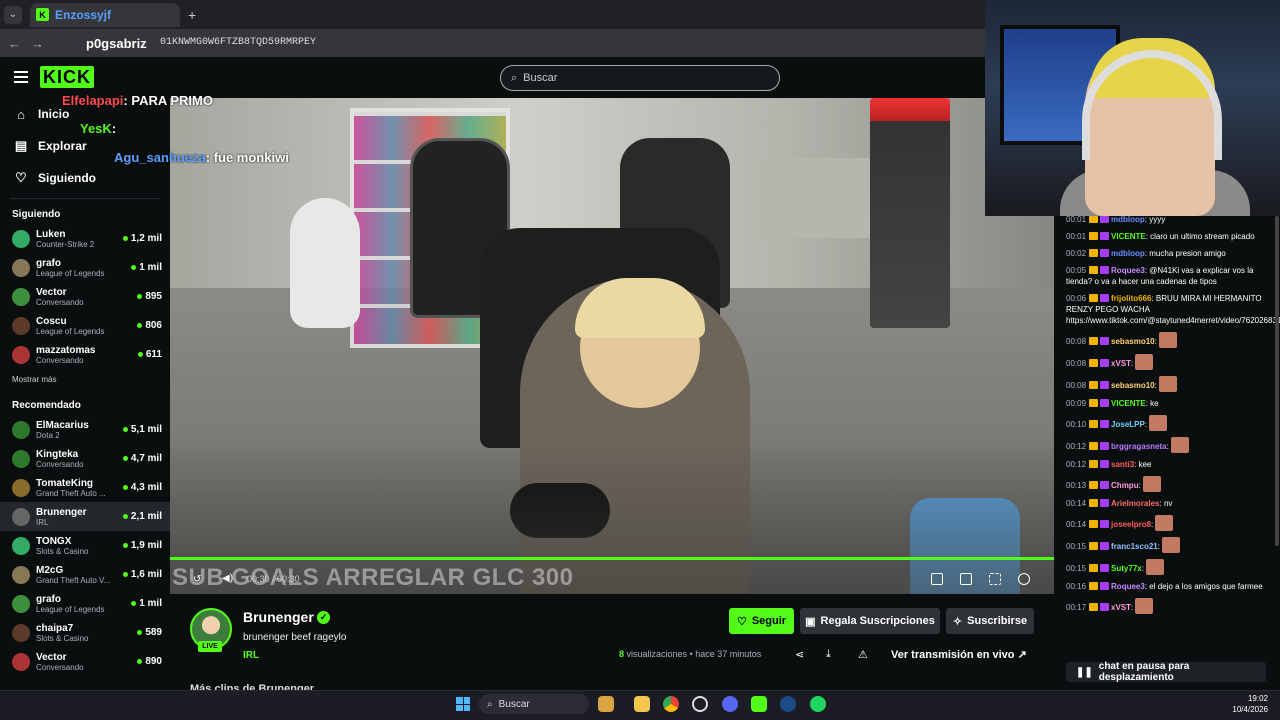 The image size is (1280, 720). Describe the element at coordinates (1166, 672) in the screenshot. I see `chat-paused-banner: ❚❚ chat en pausa para desplazamiento` at that location.